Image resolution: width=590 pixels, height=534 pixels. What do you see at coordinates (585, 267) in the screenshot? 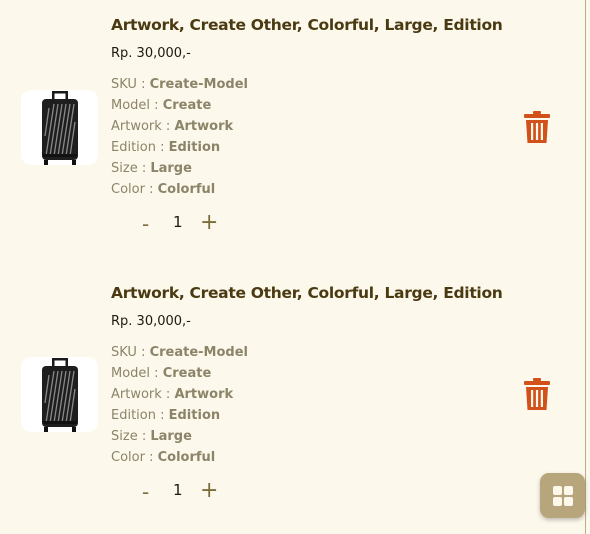
I see `right-border` at bounding box center [585, 267].